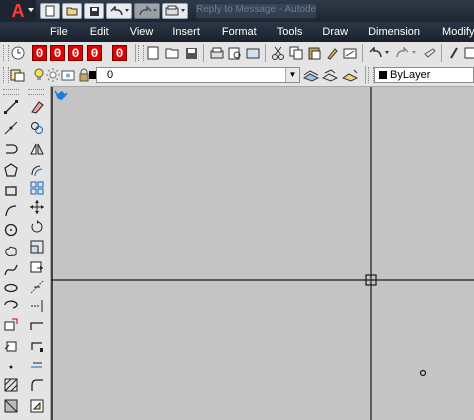  Describe the element at coordinates (37, 347) in the screenshot. I see `join-icon` at that location.